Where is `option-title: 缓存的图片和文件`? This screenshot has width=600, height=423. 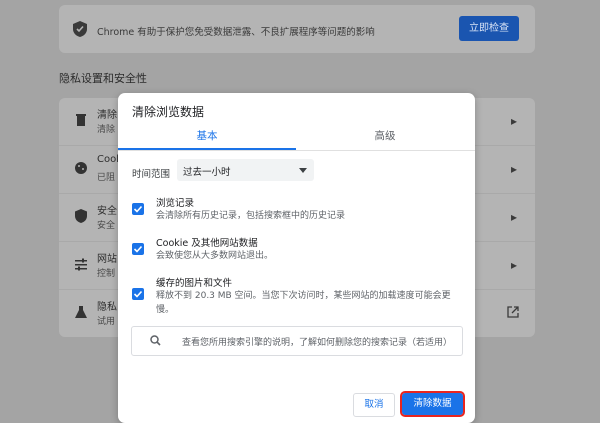 option-title: 缓存的图片和文件 is located at coordinates (194, 283).